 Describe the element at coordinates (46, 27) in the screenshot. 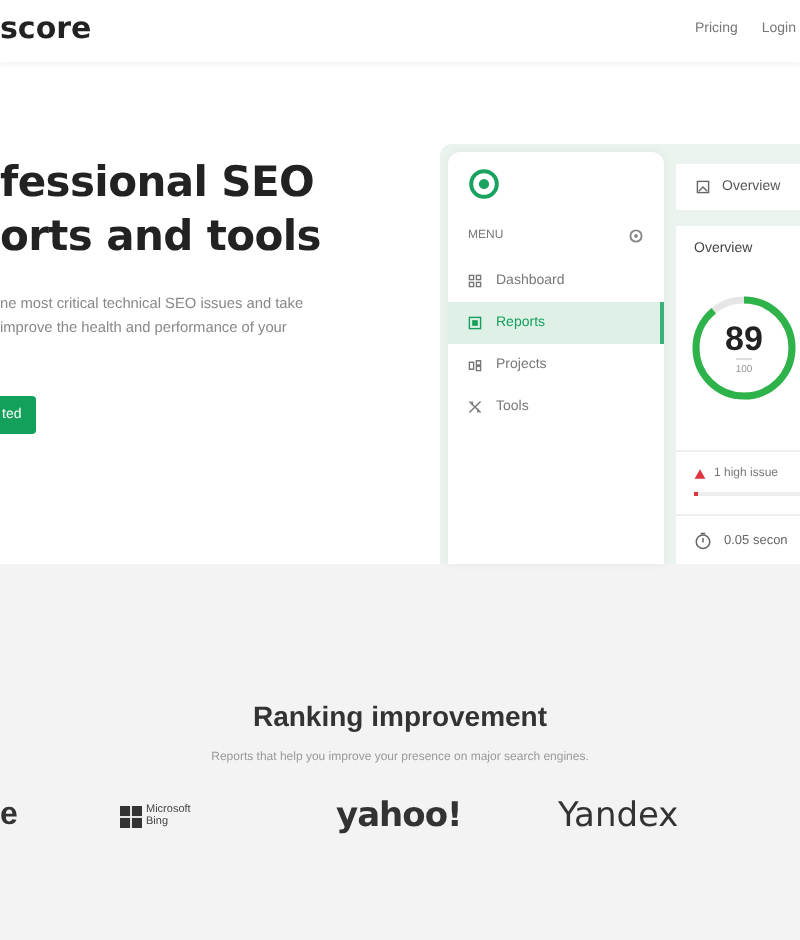

I see `logo-text: score` at that location.